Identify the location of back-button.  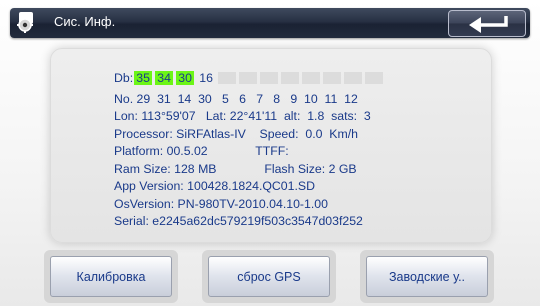
(487, 23).